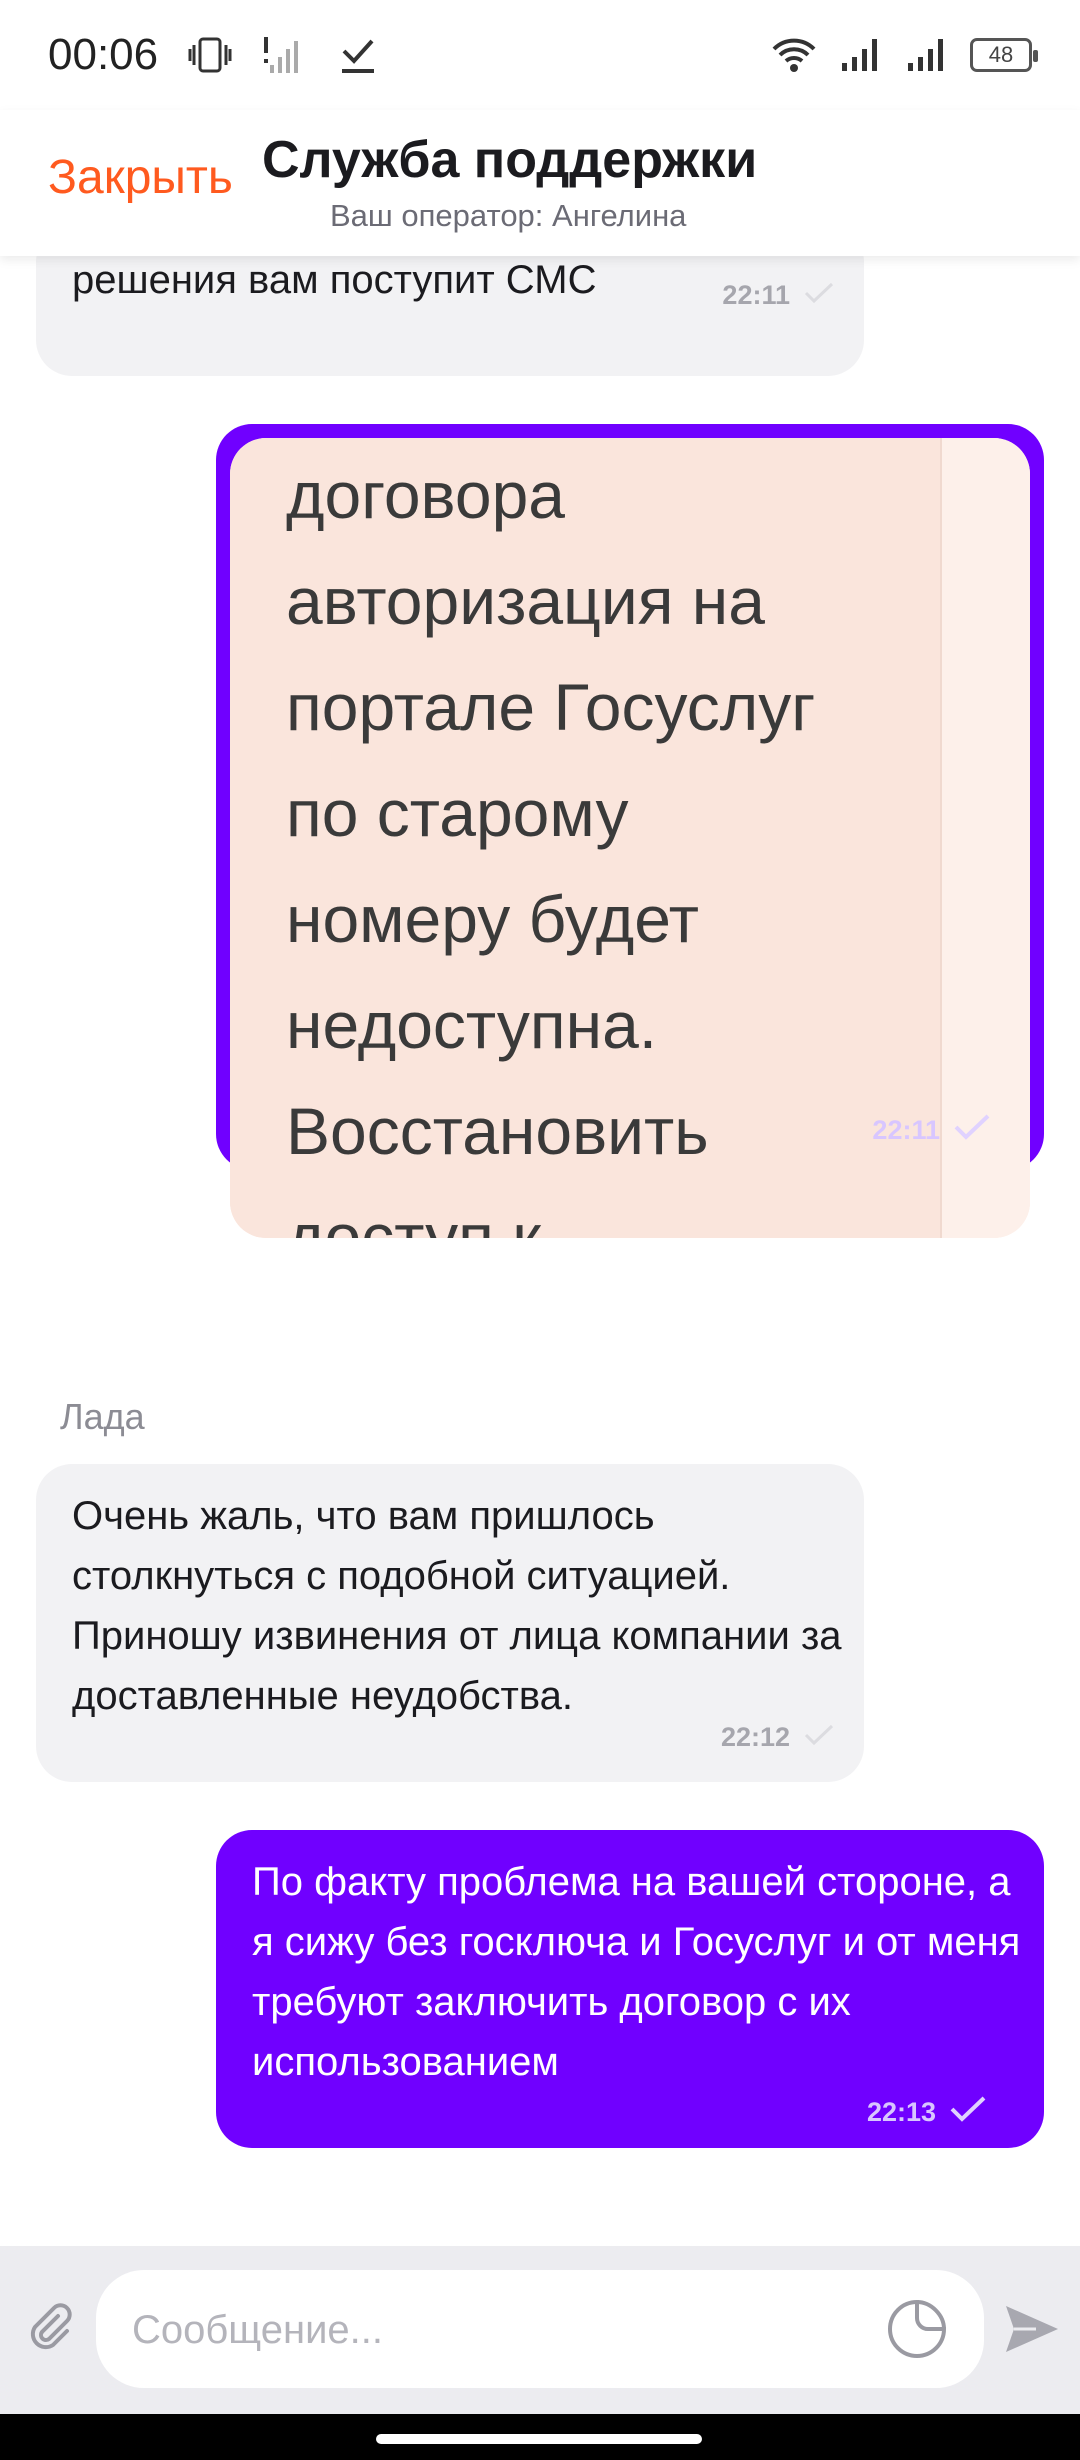 Image resolution: width=1080 pixels, height=2460 pixels. What do you see at coordinates (334, 280) in the screenshot?
I see `message-text: решения вам поступит СМС` at bounding box center [334, 280].